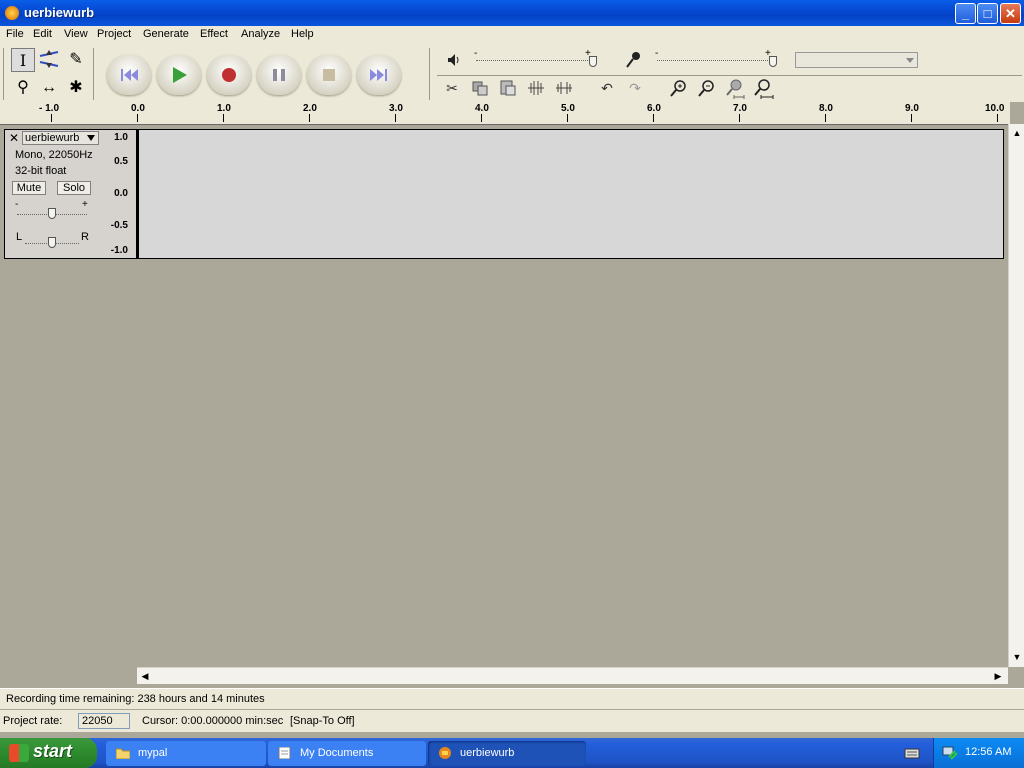  I want to click on trim-button, so click(536, 88).